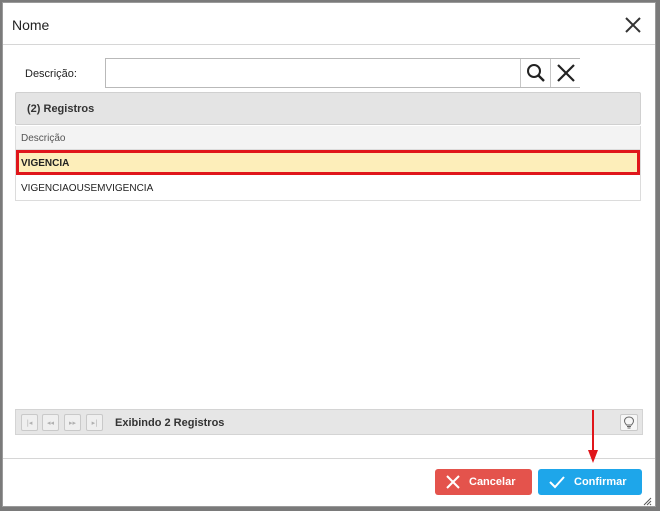  I want to click on footer-divider, so click(329, 458).